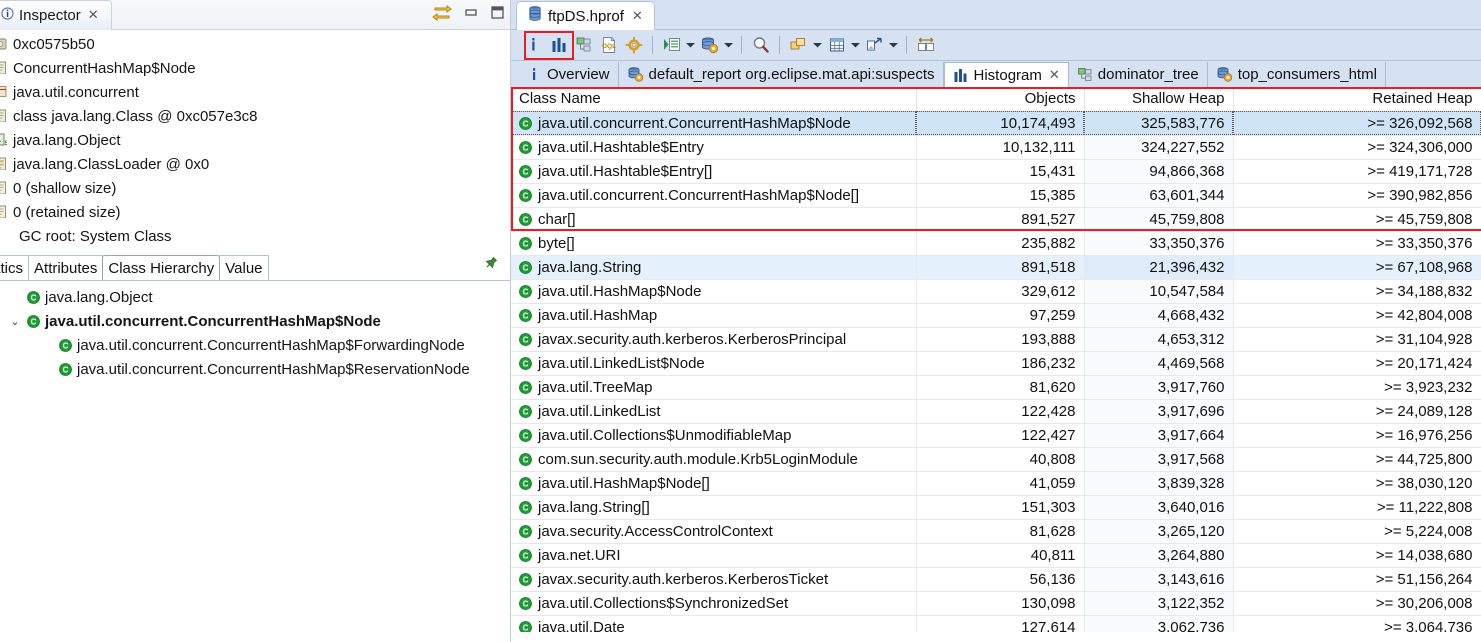  What do you see at coordinates (728, 45) in the screenshot?
I see `reports-dropdown-arrow` at bounding box center [728, 45].